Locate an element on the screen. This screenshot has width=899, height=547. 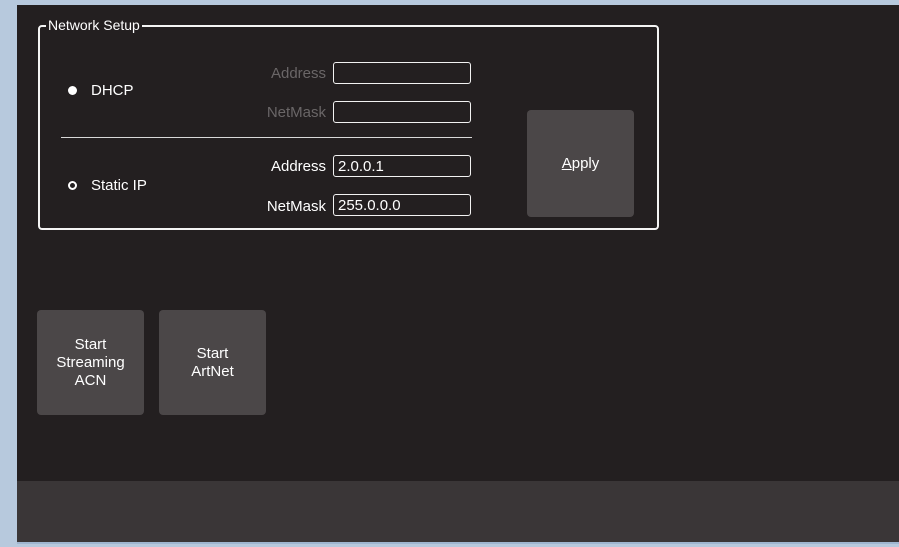
static-ip-radio-label: Static IP is located at coordinates (119, 185).